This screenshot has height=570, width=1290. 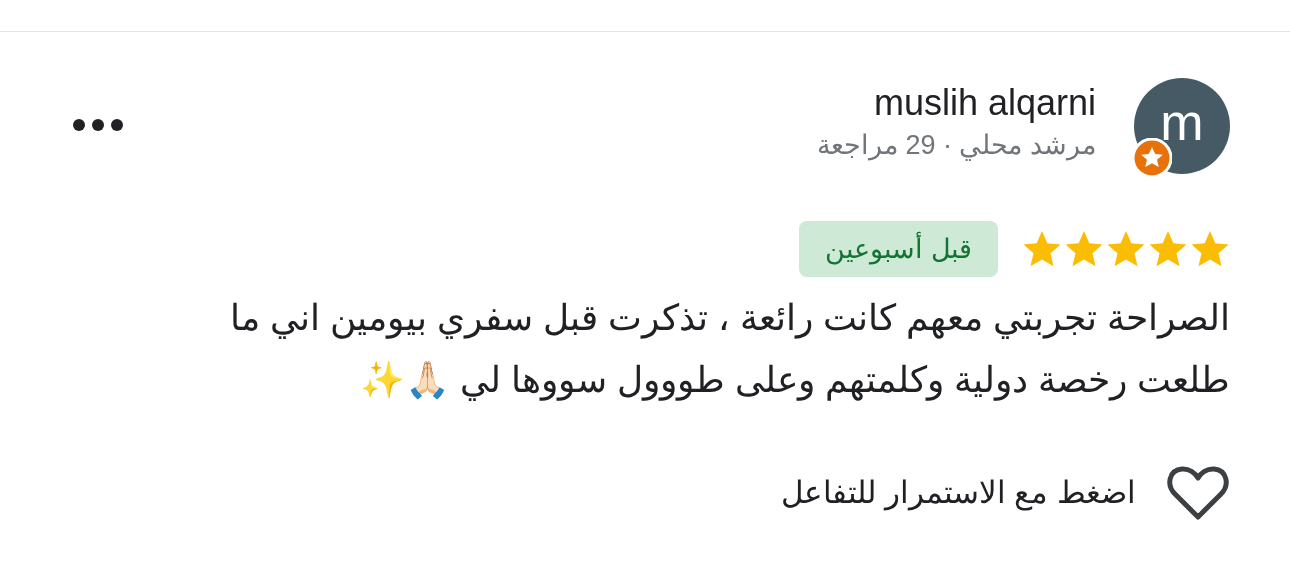 What do you see at coordinates (984, 103) in the screenshot?
I see `author-name: muslih alqarni` at bounding box center [984, 103].